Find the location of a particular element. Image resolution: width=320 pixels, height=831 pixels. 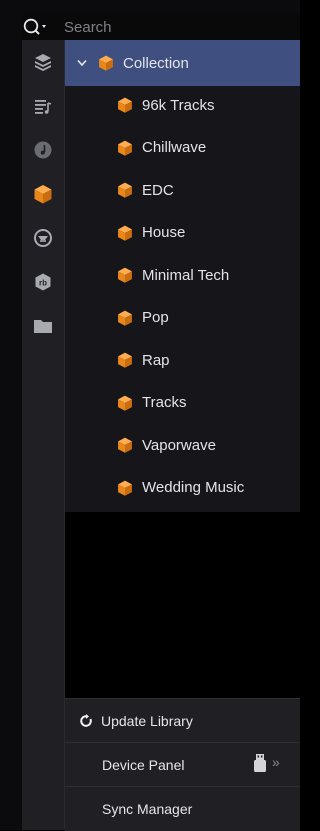

rekordbox-icon: rb is located at coordinates (43, 282).